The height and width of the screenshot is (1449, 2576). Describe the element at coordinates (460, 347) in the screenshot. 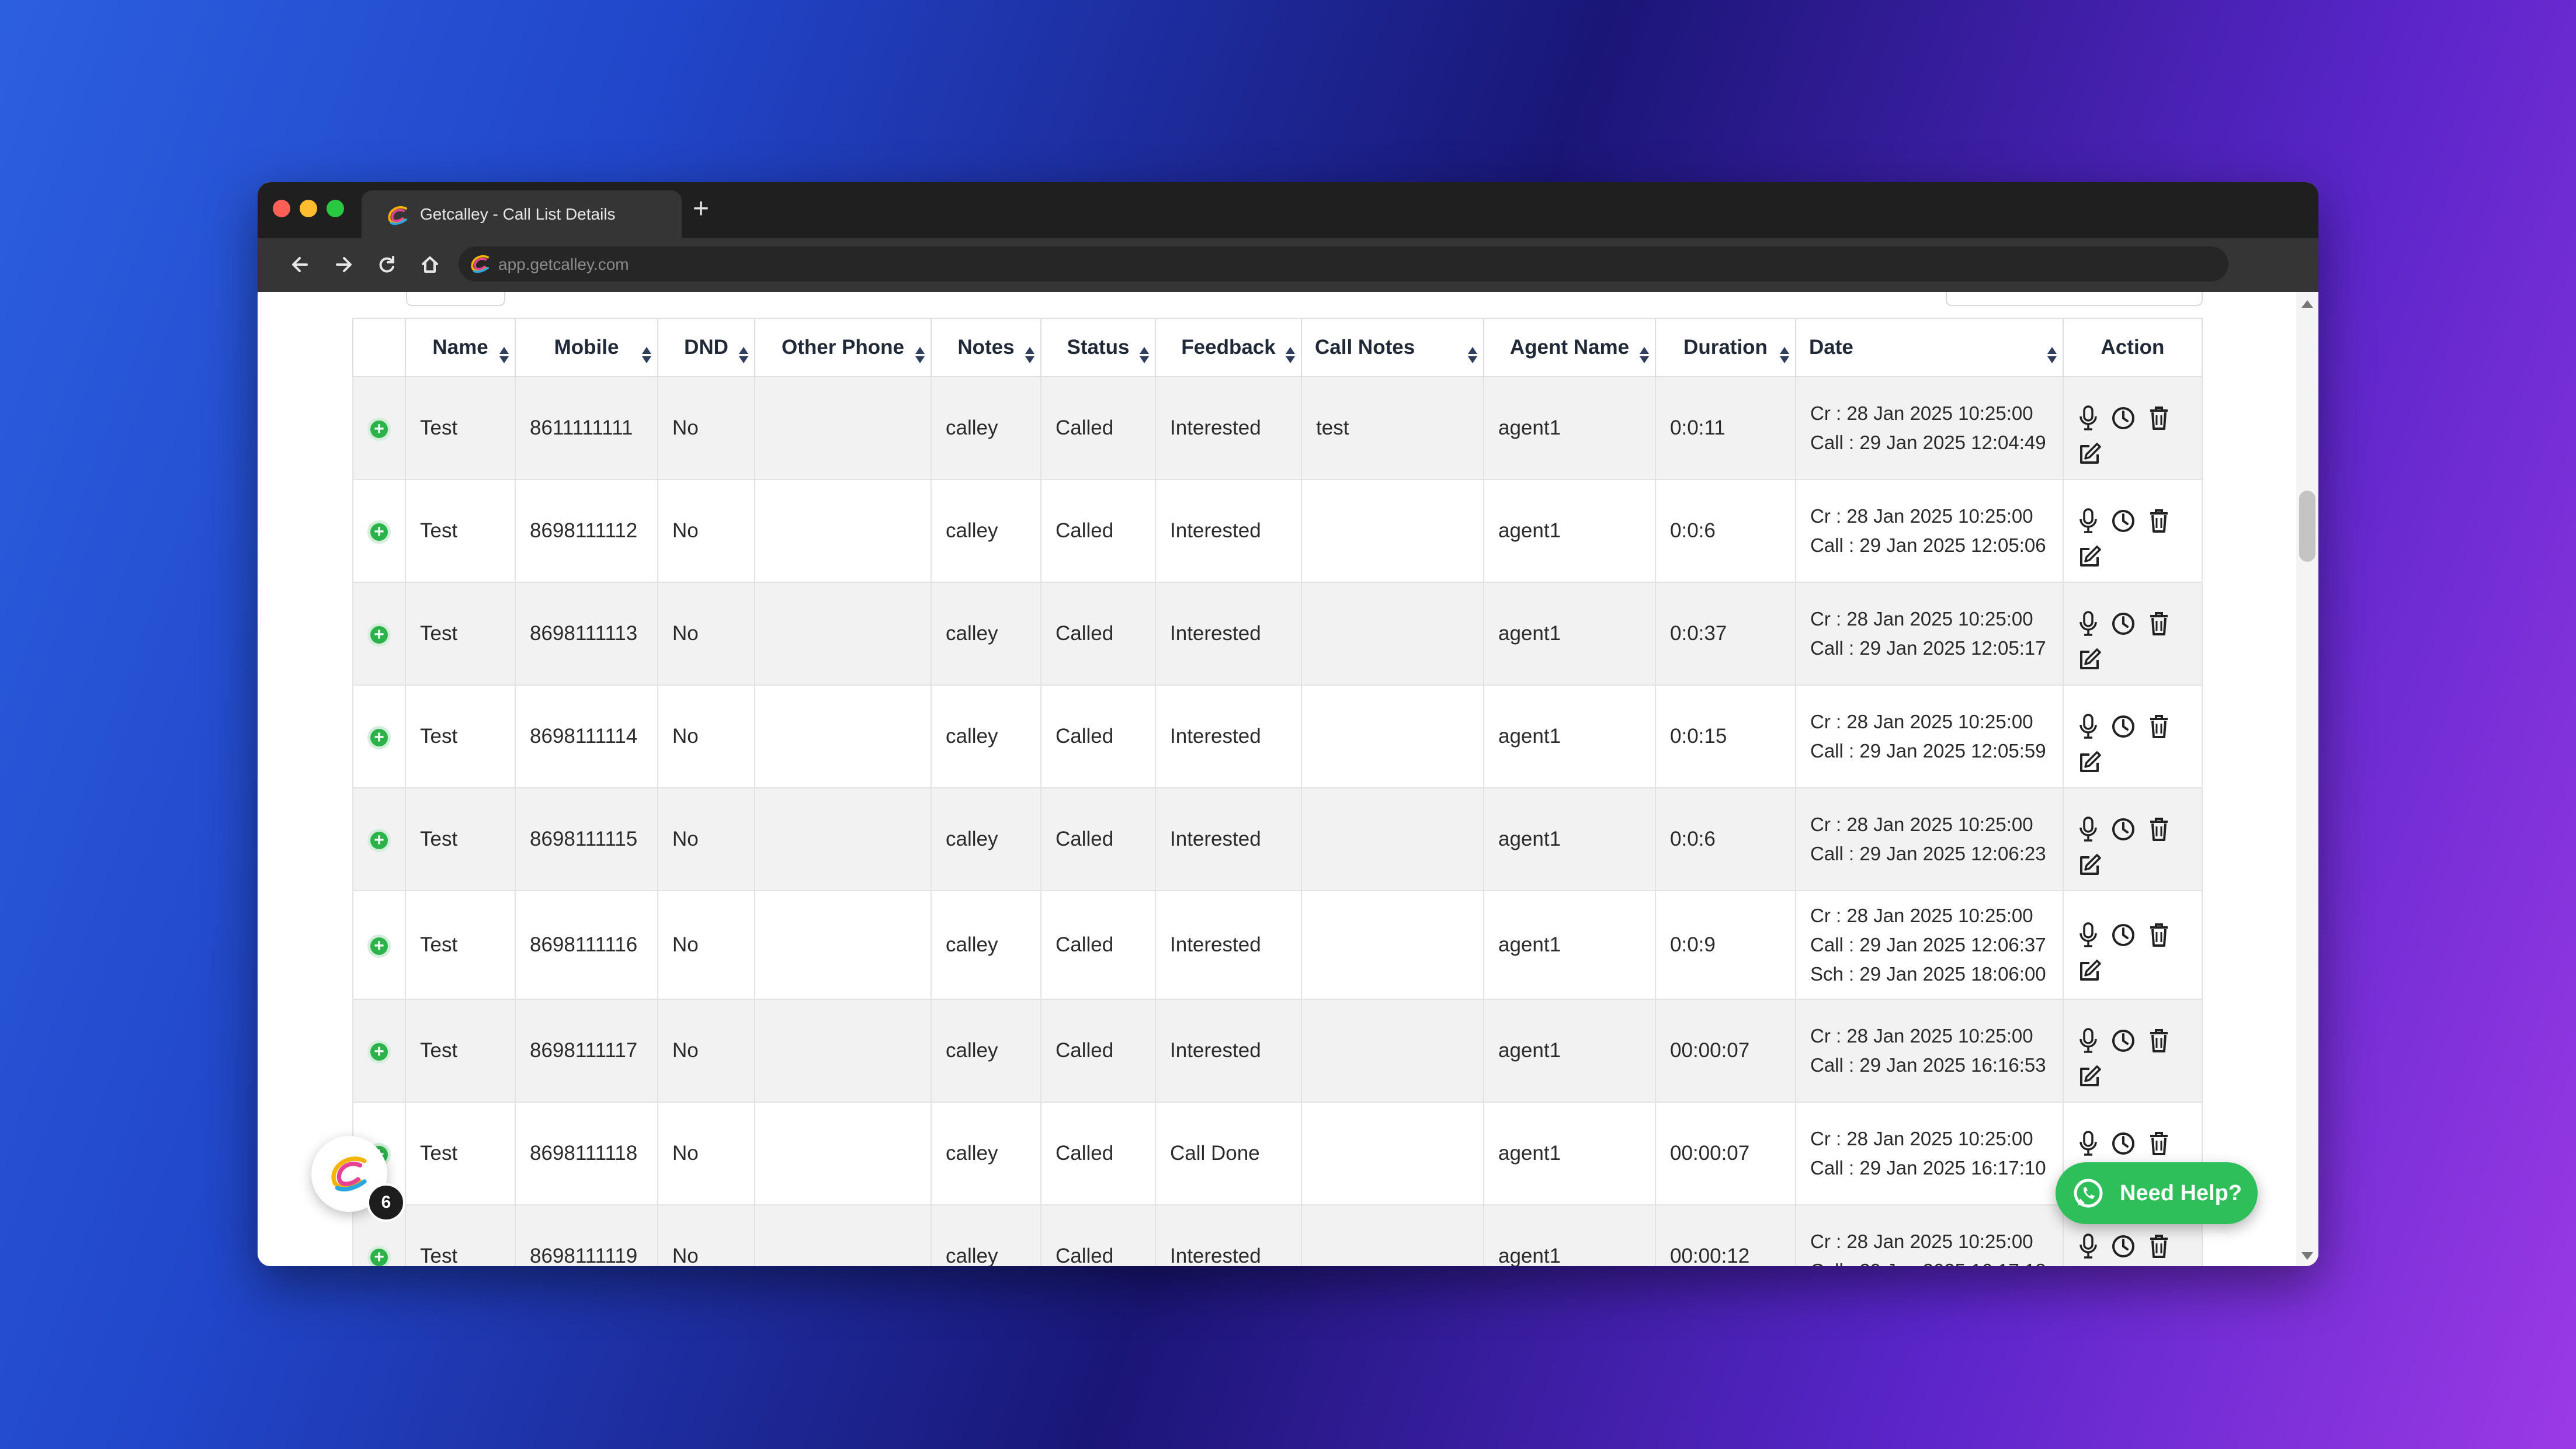

I see `column-header-name: Name` at that location.